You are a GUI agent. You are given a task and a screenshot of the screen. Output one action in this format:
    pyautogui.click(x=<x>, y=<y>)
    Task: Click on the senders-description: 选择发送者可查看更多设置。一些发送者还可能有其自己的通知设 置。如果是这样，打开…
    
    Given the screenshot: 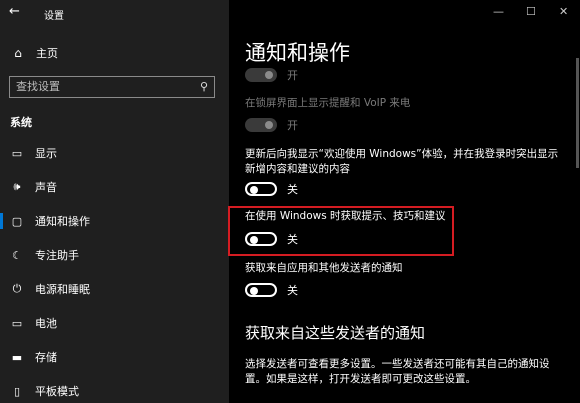 What is the action you would take?
    pyautogui.click(x=407, y=372)
    